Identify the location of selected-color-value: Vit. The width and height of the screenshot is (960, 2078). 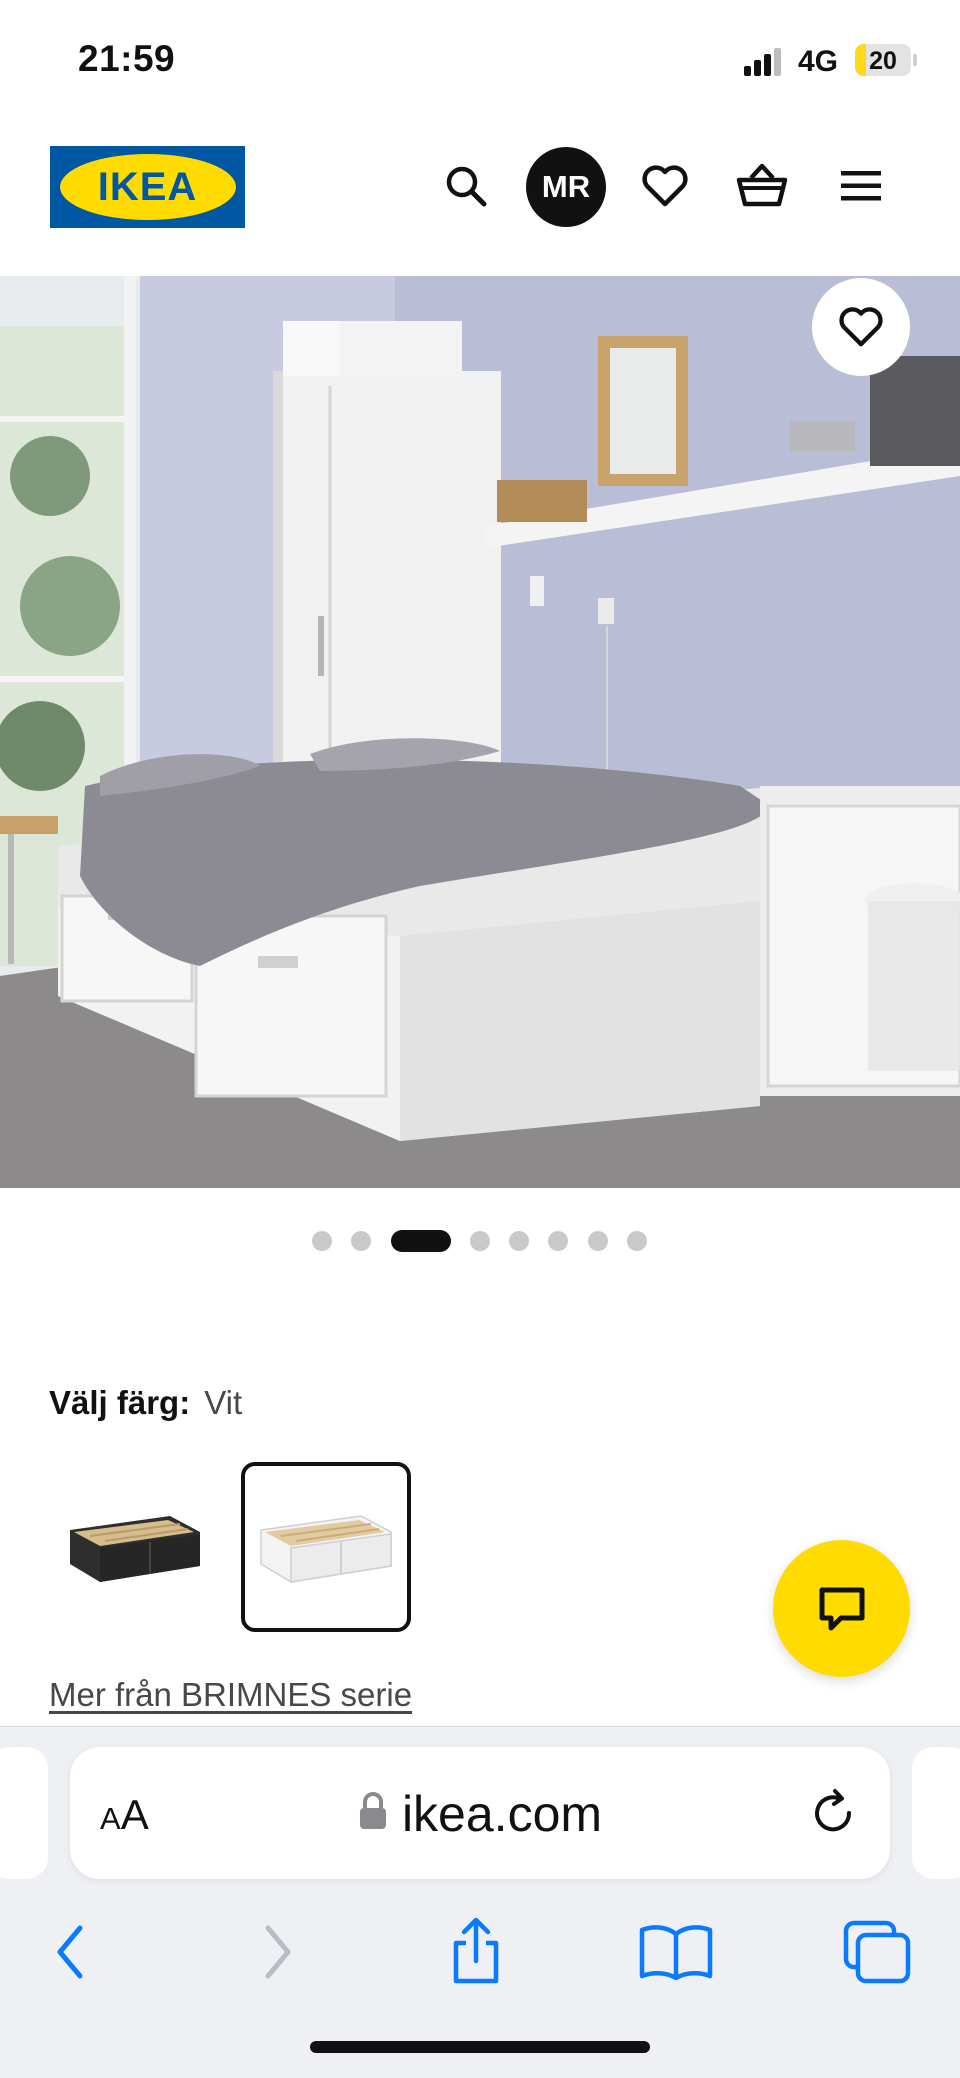
(223, 1402).